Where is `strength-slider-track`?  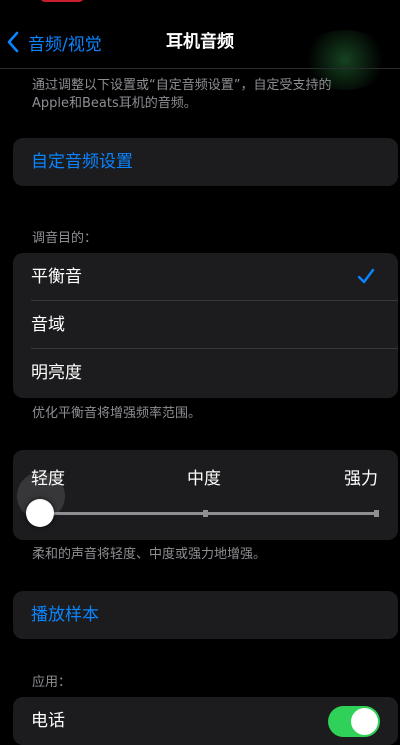 strength-slider-track is located at coordinates (210, 513).